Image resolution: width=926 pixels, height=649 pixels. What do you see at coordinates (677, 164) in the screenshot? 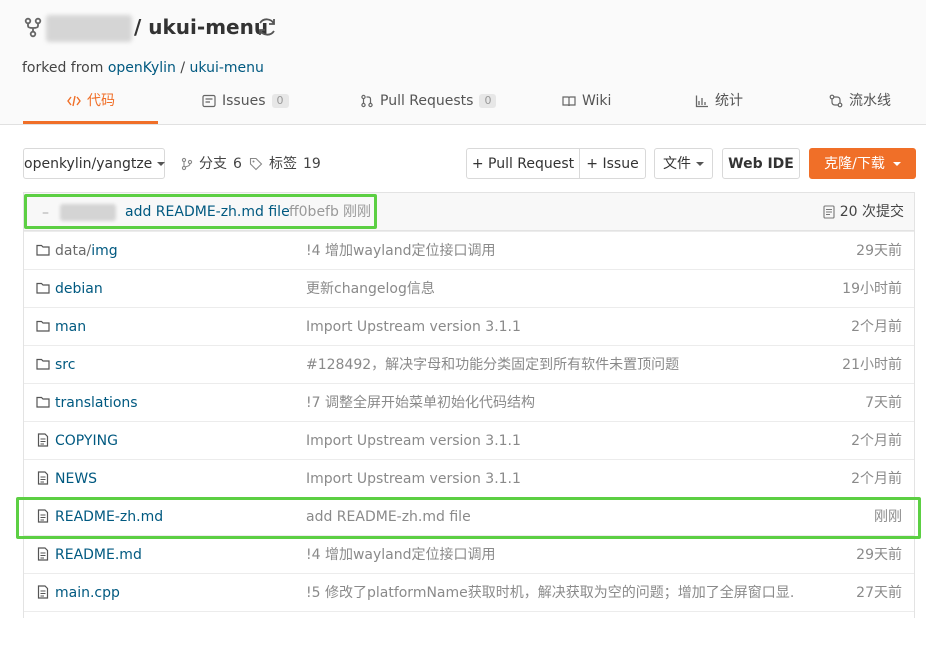
I see `file-menu-label: 文件` at bounding box center [677, 164].